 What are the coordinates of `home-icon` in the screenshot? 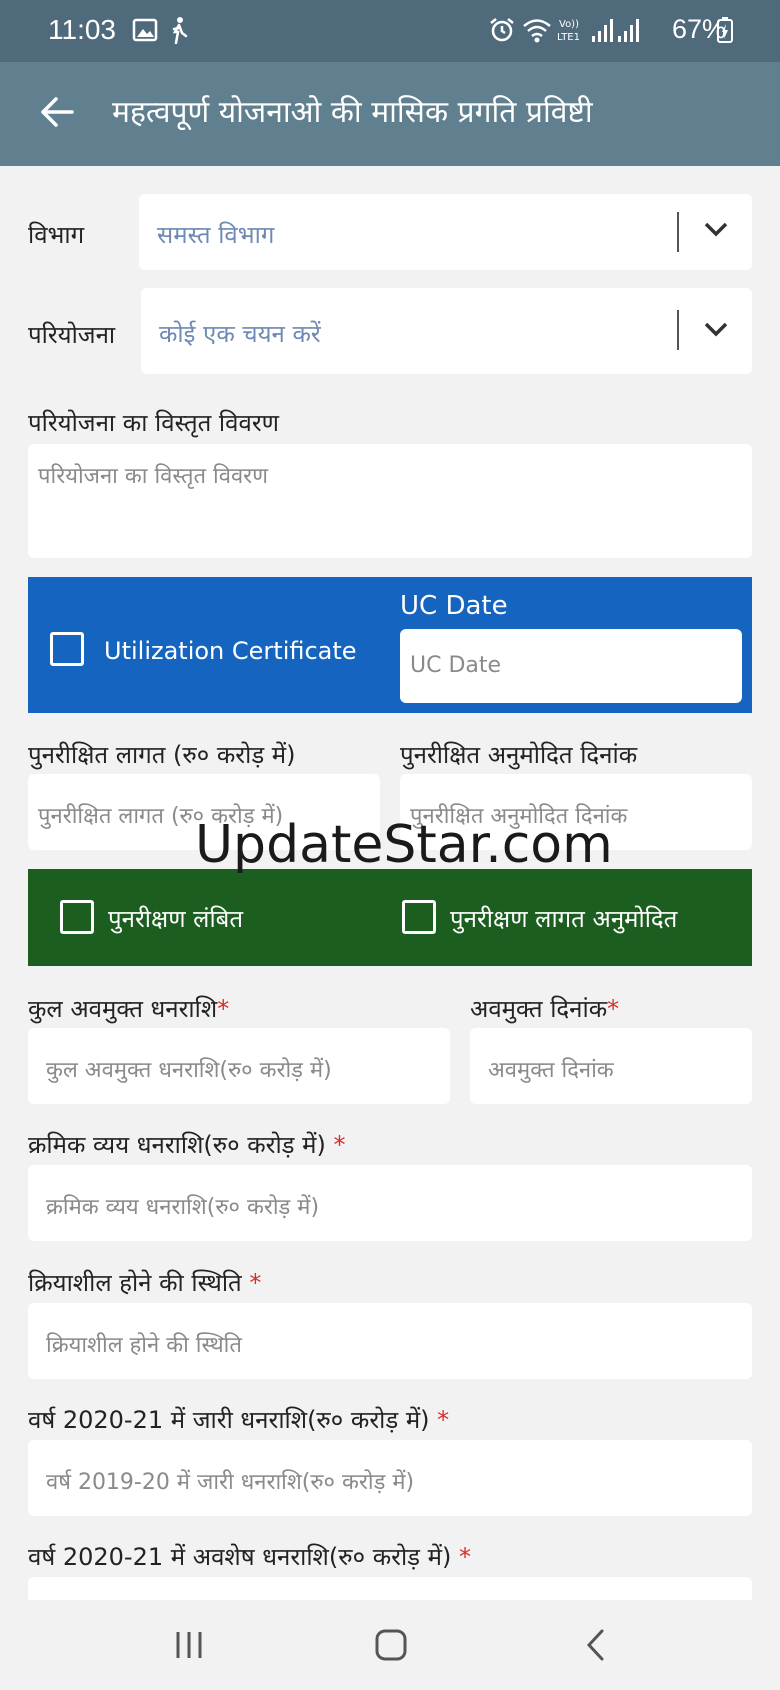 It's located at (391, 1645).